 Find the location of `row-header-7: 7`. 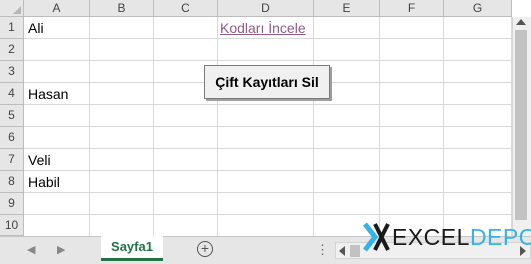

row-header-7: 7 is located at coordinates (12, 160).